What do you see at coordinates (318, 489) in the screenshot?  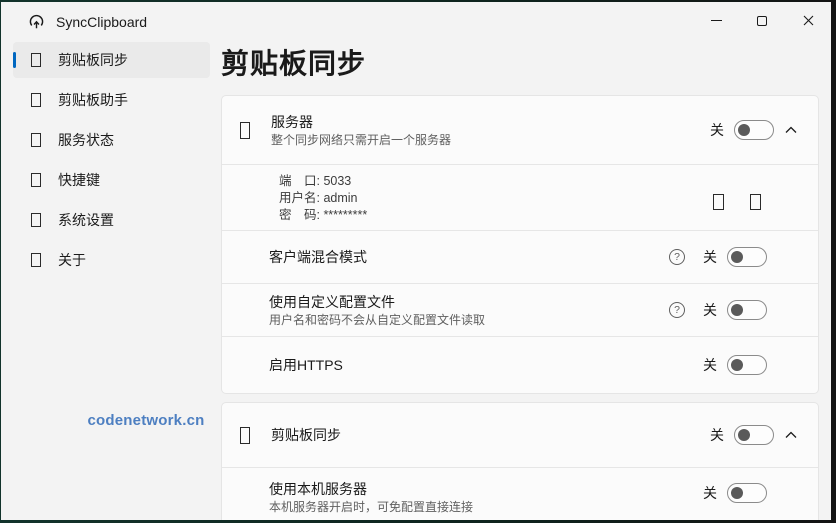 I see `use-local-server-title: 使用本机服务器` at bounding box center [318, 489].